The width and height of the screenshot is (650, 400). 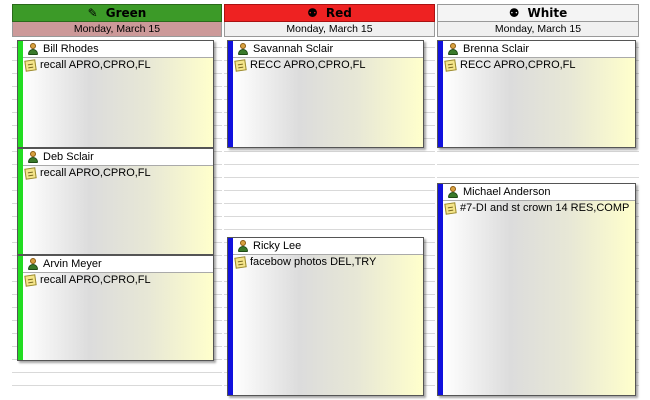 I want to click on column-title: White, so click(x=547, y=13).